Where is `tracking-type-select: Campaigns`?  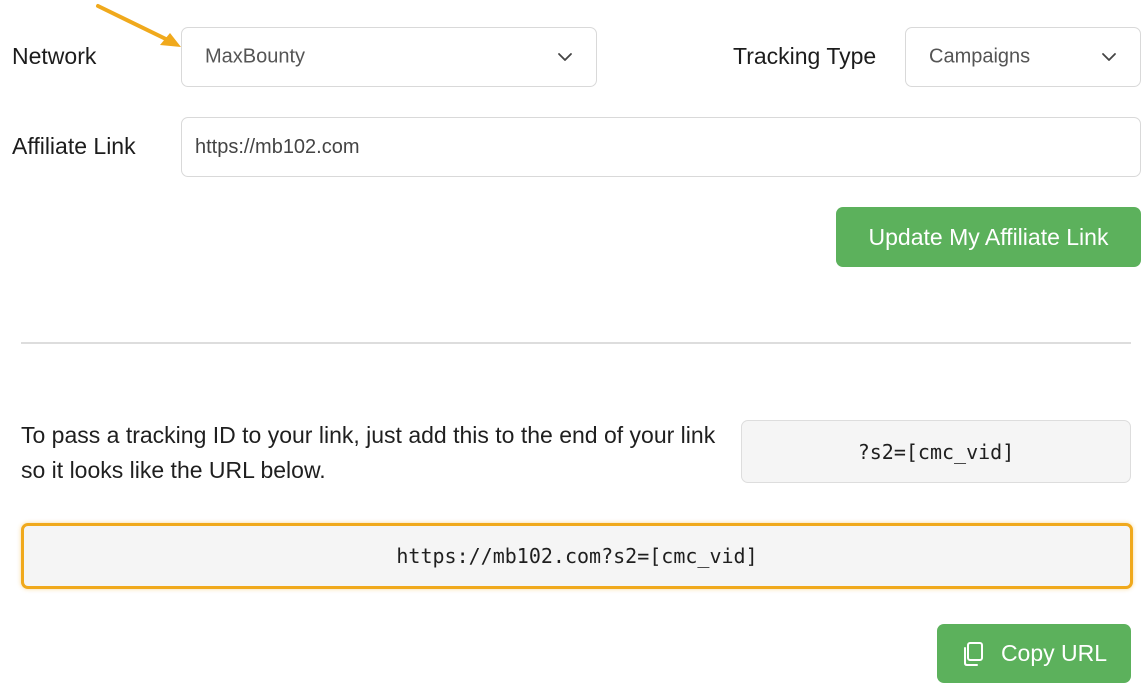
tracking-type-select: Campaigns is located at coordinates (1023, 57).